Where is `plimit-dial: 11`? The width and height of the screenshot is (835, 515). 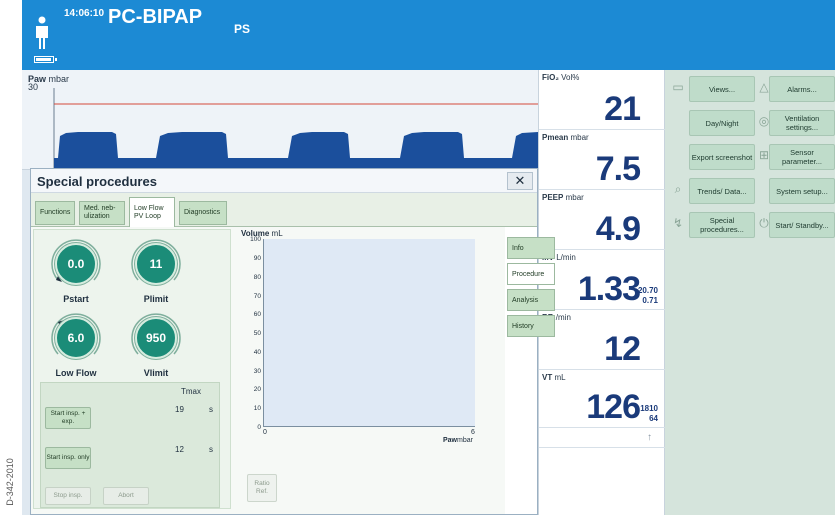
plimit-dial: 11 is located at coordinates (156, 264).